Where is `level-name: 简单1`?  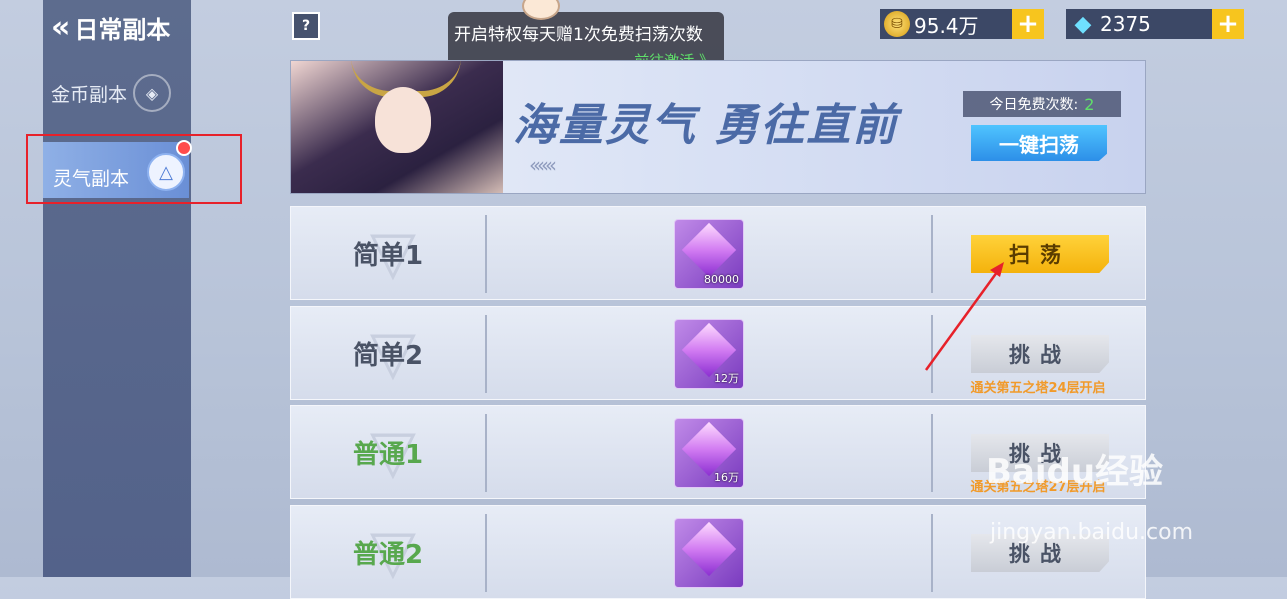
level-name: 简单1 is located at coordinates (388, 255).